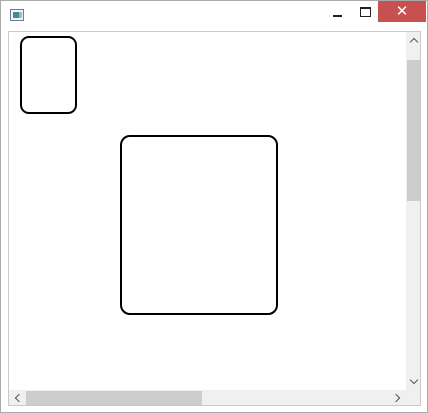 The image size is (428, 413). What do you see at coordinates (207, 397) in the screenshot?
I see `horizontal-scrollbar` at bounding box center [207, 397].